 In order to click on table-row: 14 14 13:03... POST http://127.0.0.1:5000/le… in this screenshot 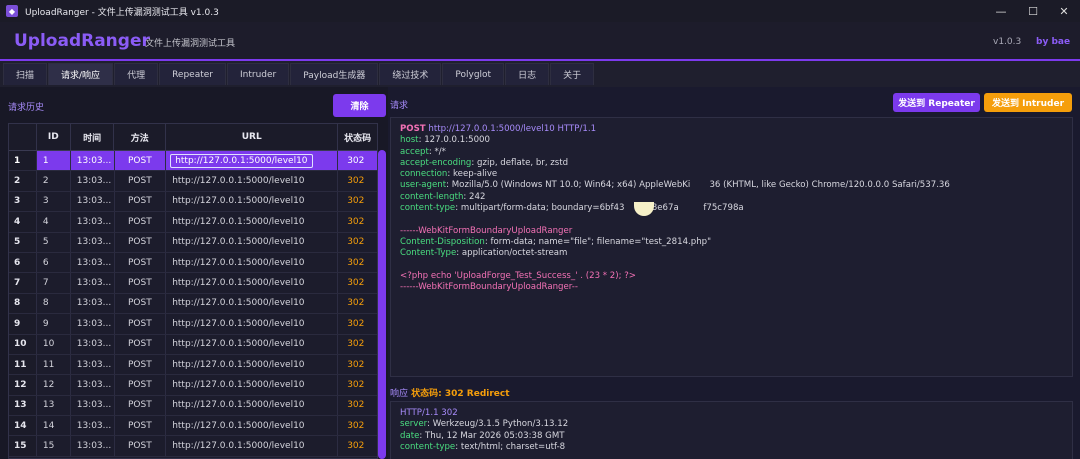, I will do `click(193, 426)`.